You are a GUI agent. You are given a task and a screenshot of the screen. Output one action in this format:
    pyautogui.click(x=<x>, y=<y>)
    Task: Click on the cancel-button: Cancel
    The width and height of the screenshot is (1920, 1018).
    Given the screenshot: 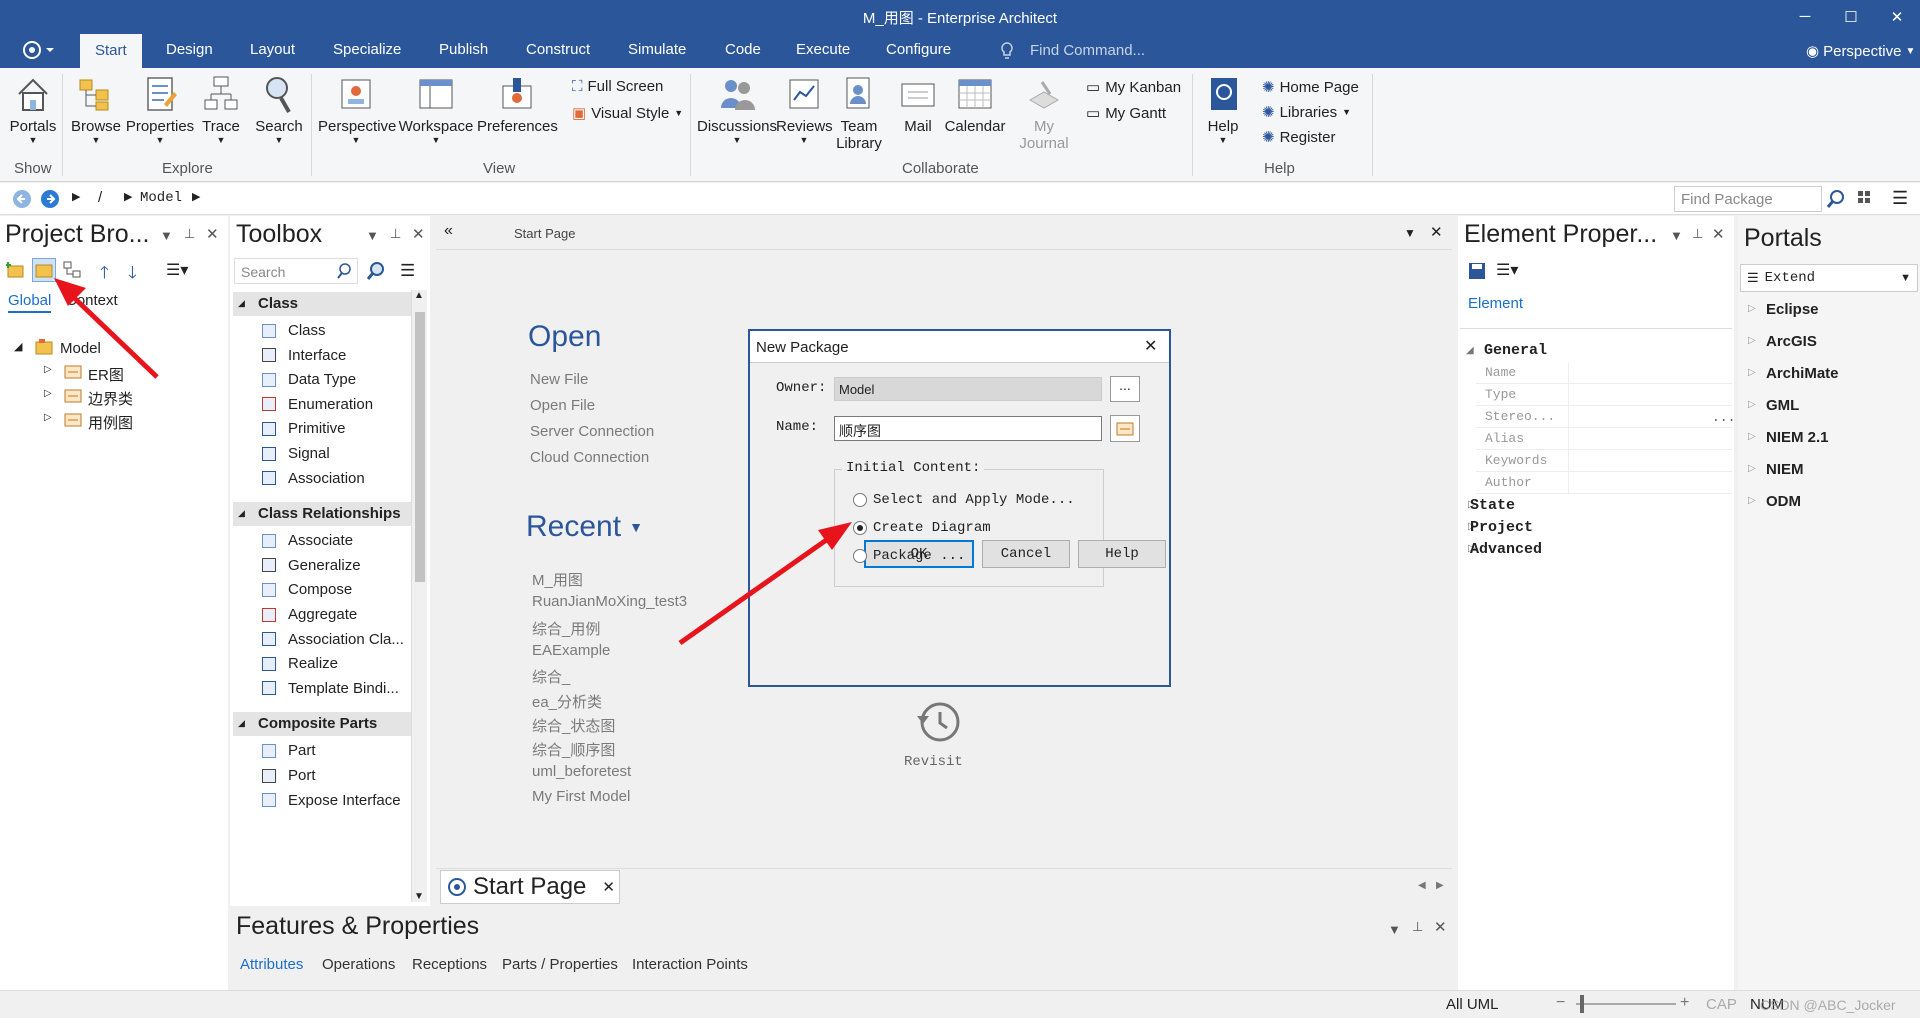 What is the action you would take?
    pyautogui.click(x=1026, y=554)
    